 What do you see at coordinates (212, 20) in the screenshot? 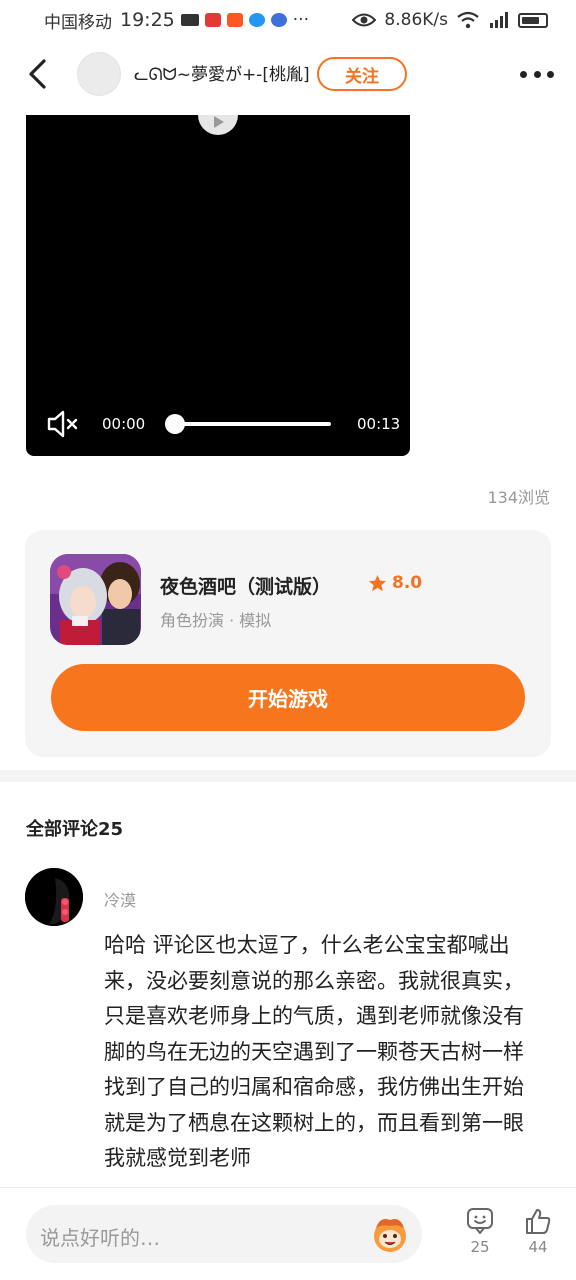
I see `huawei-app-icon` at bounding box center [212, 20].